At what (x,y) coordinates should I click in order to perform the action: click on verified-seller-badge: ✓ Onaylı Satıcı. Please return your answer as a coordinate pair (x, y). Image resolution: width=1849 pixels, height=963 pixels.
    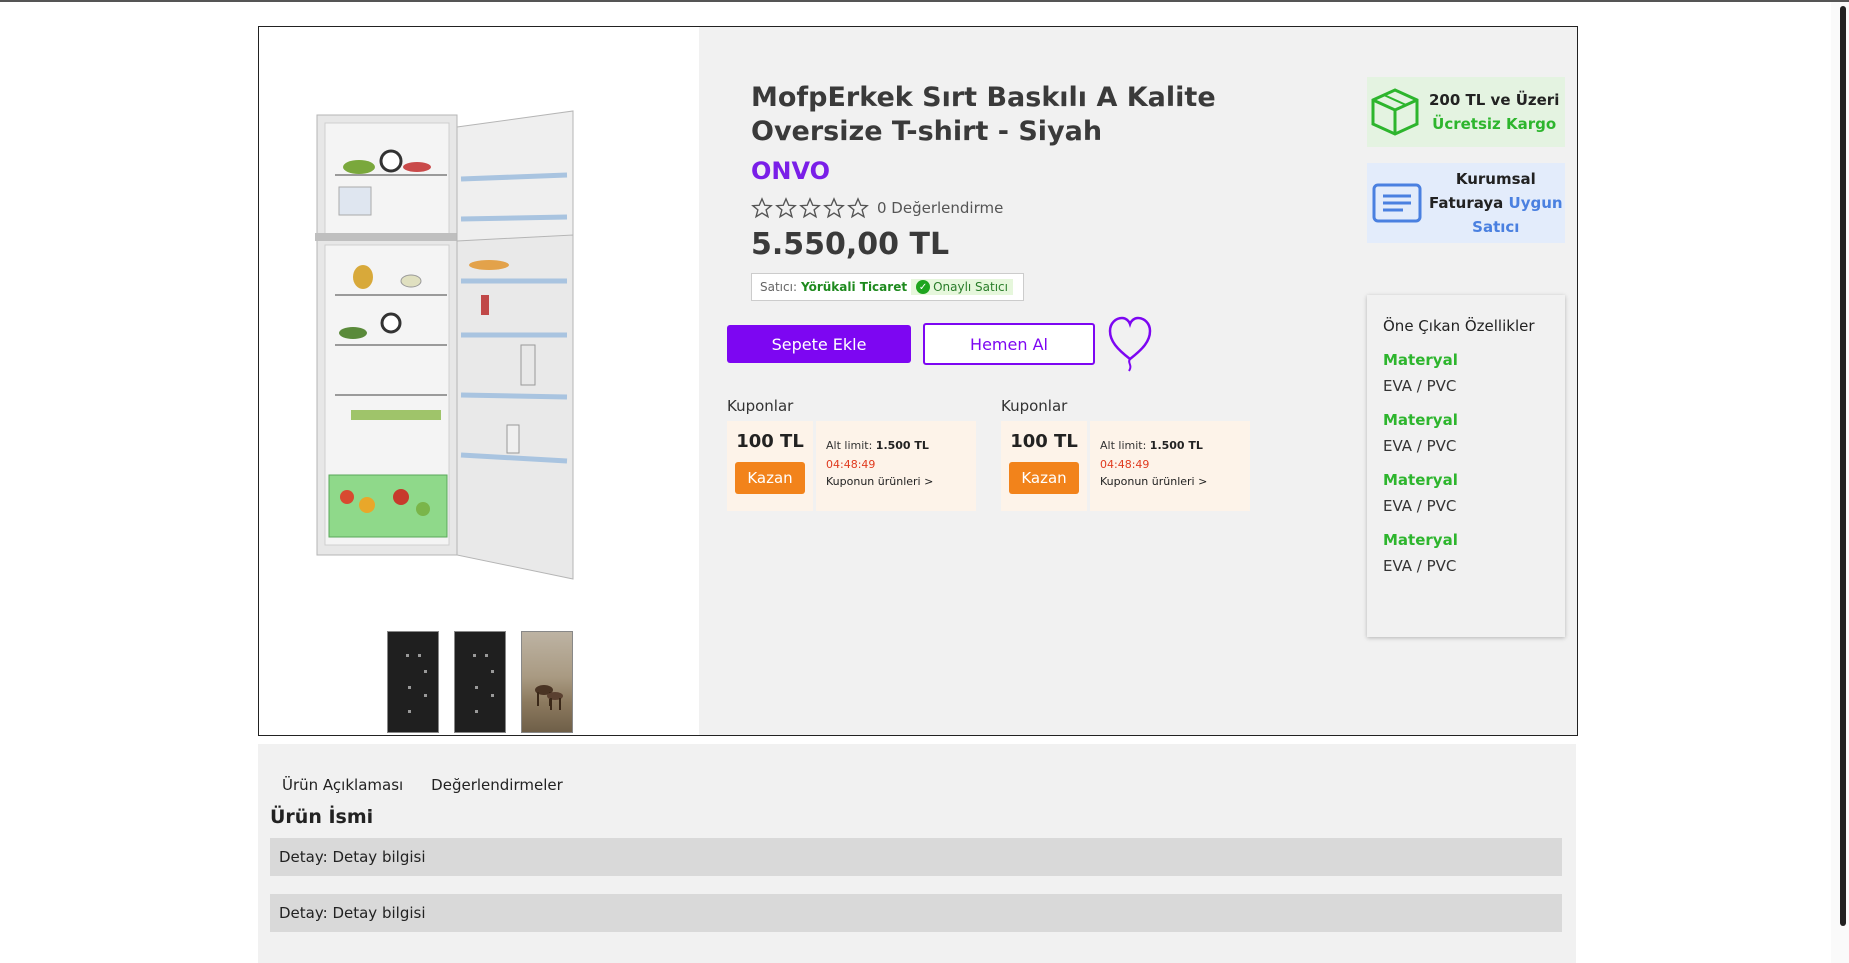
    Looking at the image, I should click on (962, 287).